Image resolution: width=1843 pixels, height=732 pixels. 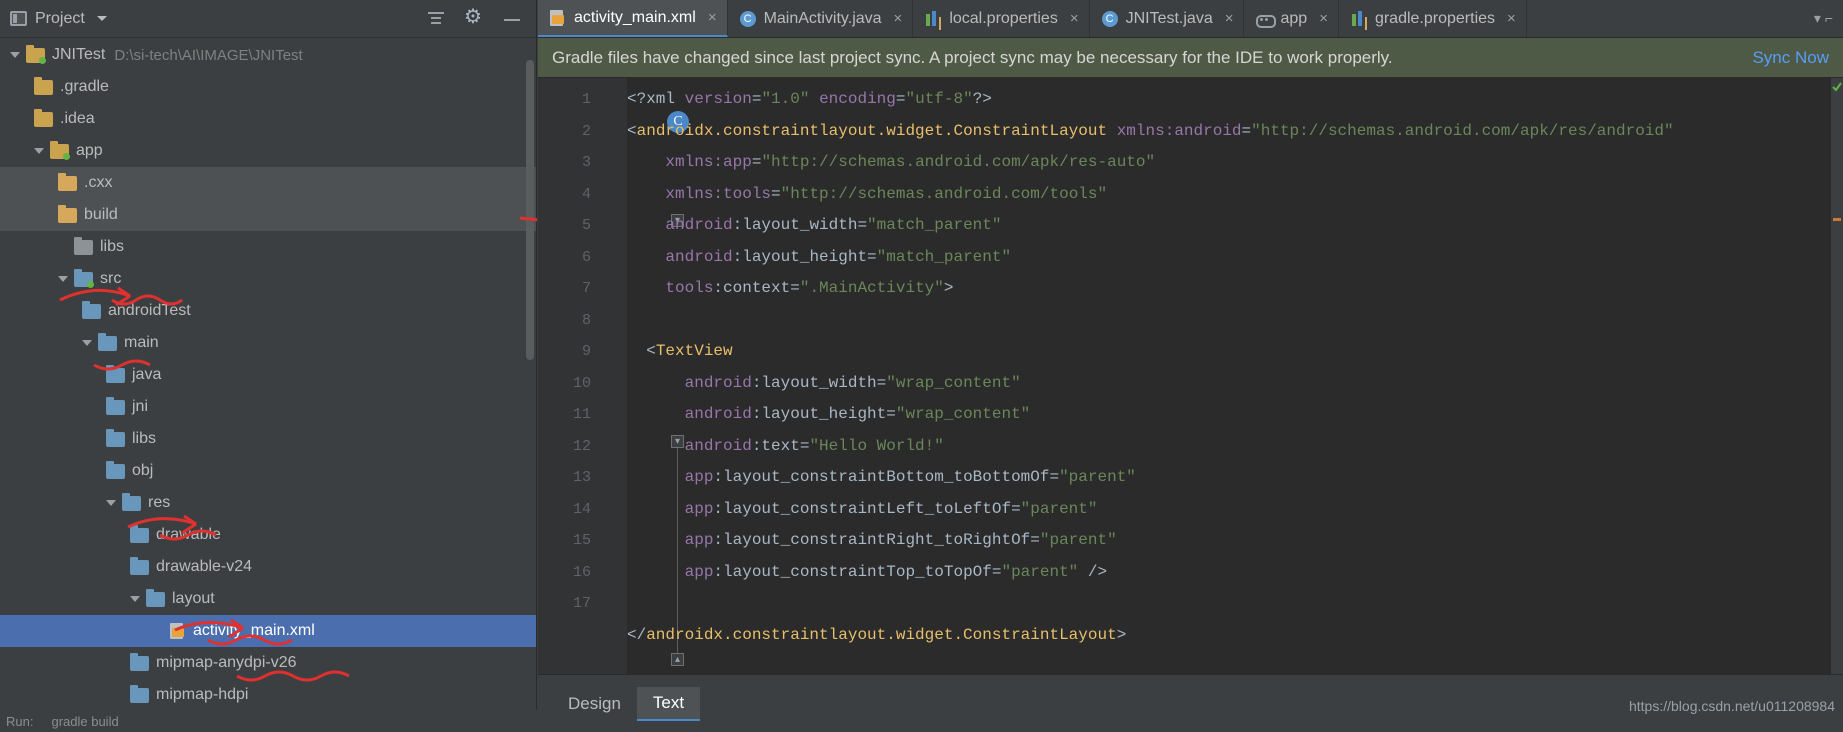 I want to click on code-line: android:layout_width="wrap_content", so click(x=1235, y=384).